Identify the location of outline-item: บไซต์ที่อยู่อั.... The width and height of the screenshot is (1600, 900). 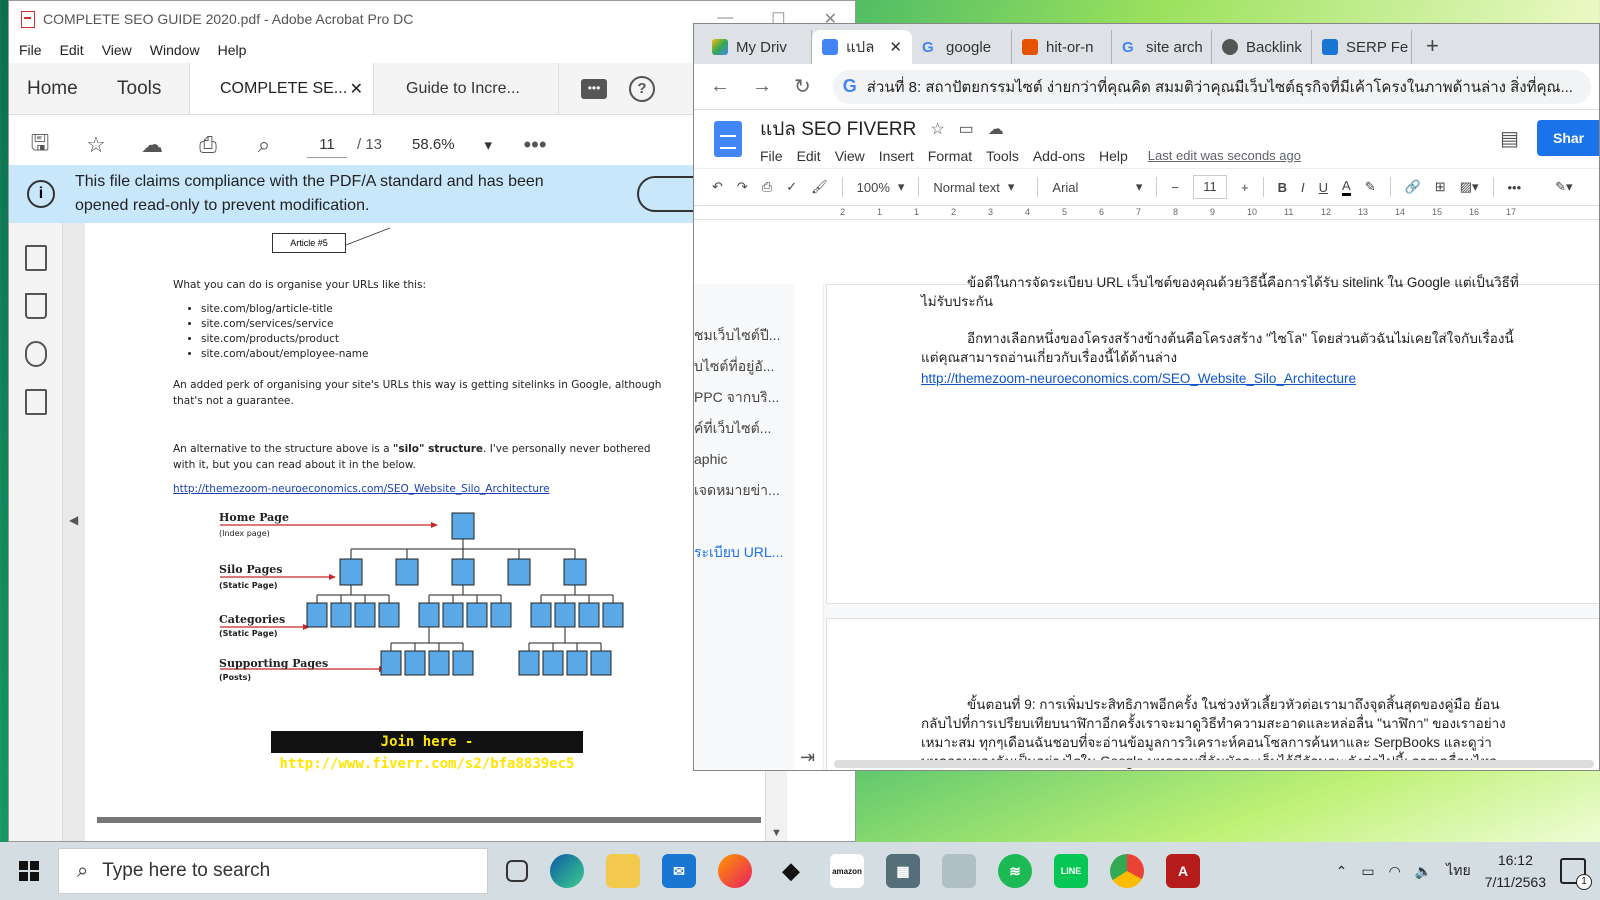
(744, 366).